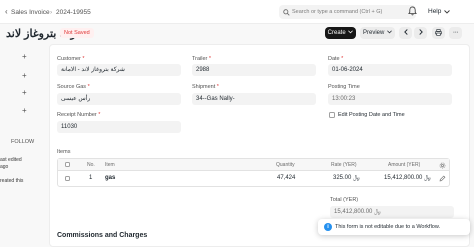  What do you see at coordinates (91, 178) in the screenshot?
I see `row-number: 1` at bounding box center [91, 178].